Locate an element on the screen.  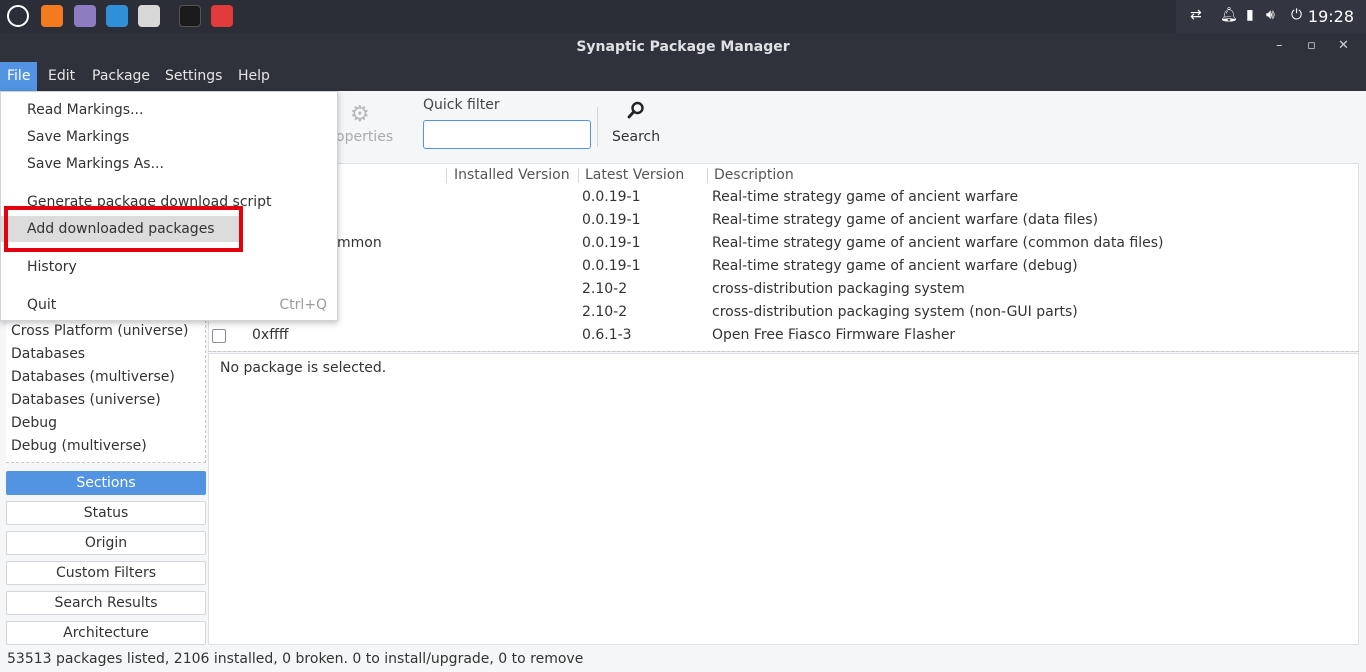
firefox-icon is located at coordinates (52, 16).